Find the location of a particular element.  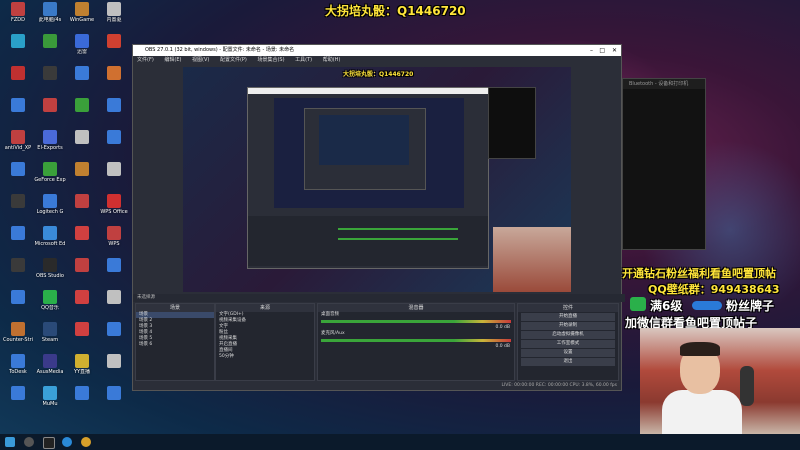

desktop-icon: EI-Exports is located at coordinates (50, 140).